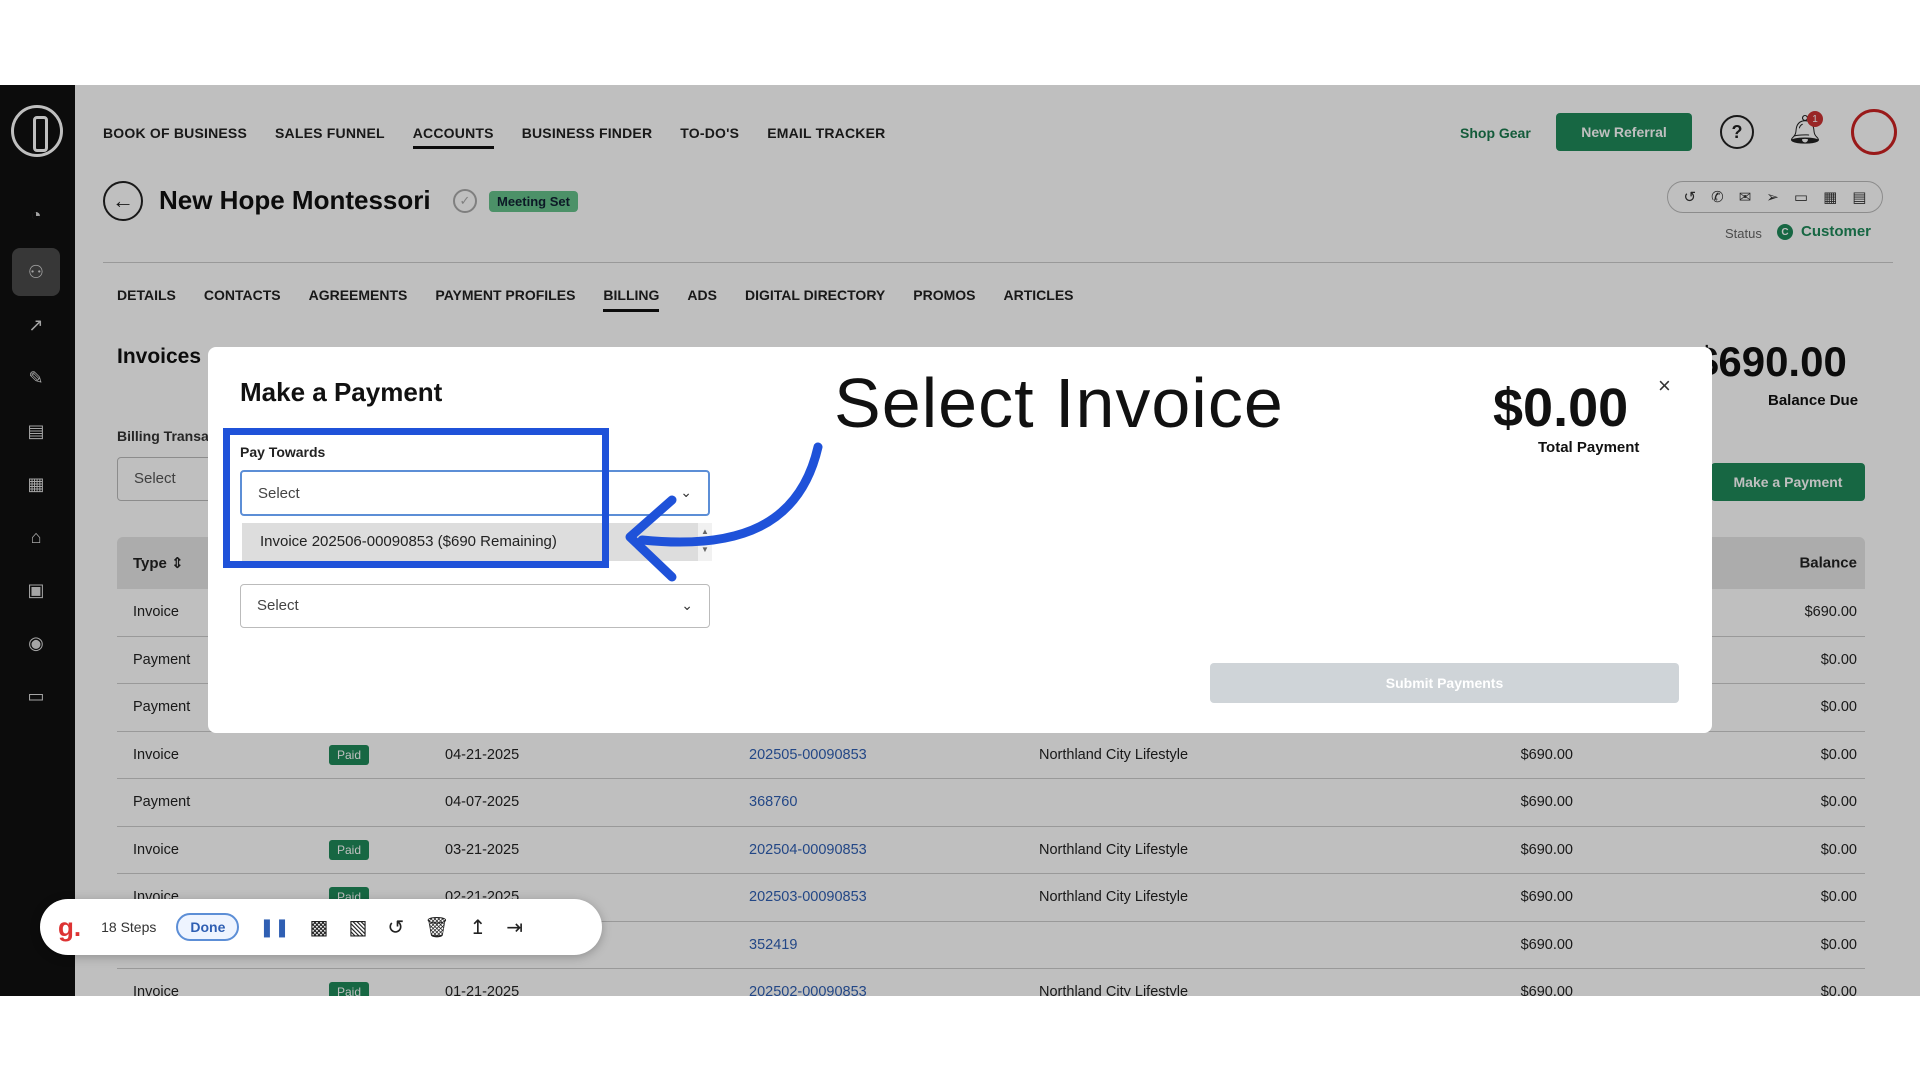 The height and width of the screenshot is (1080, 1920). Describe the element at coordinates (1664, 386) in the screenshot. I see `close-icon: ×` at that location.